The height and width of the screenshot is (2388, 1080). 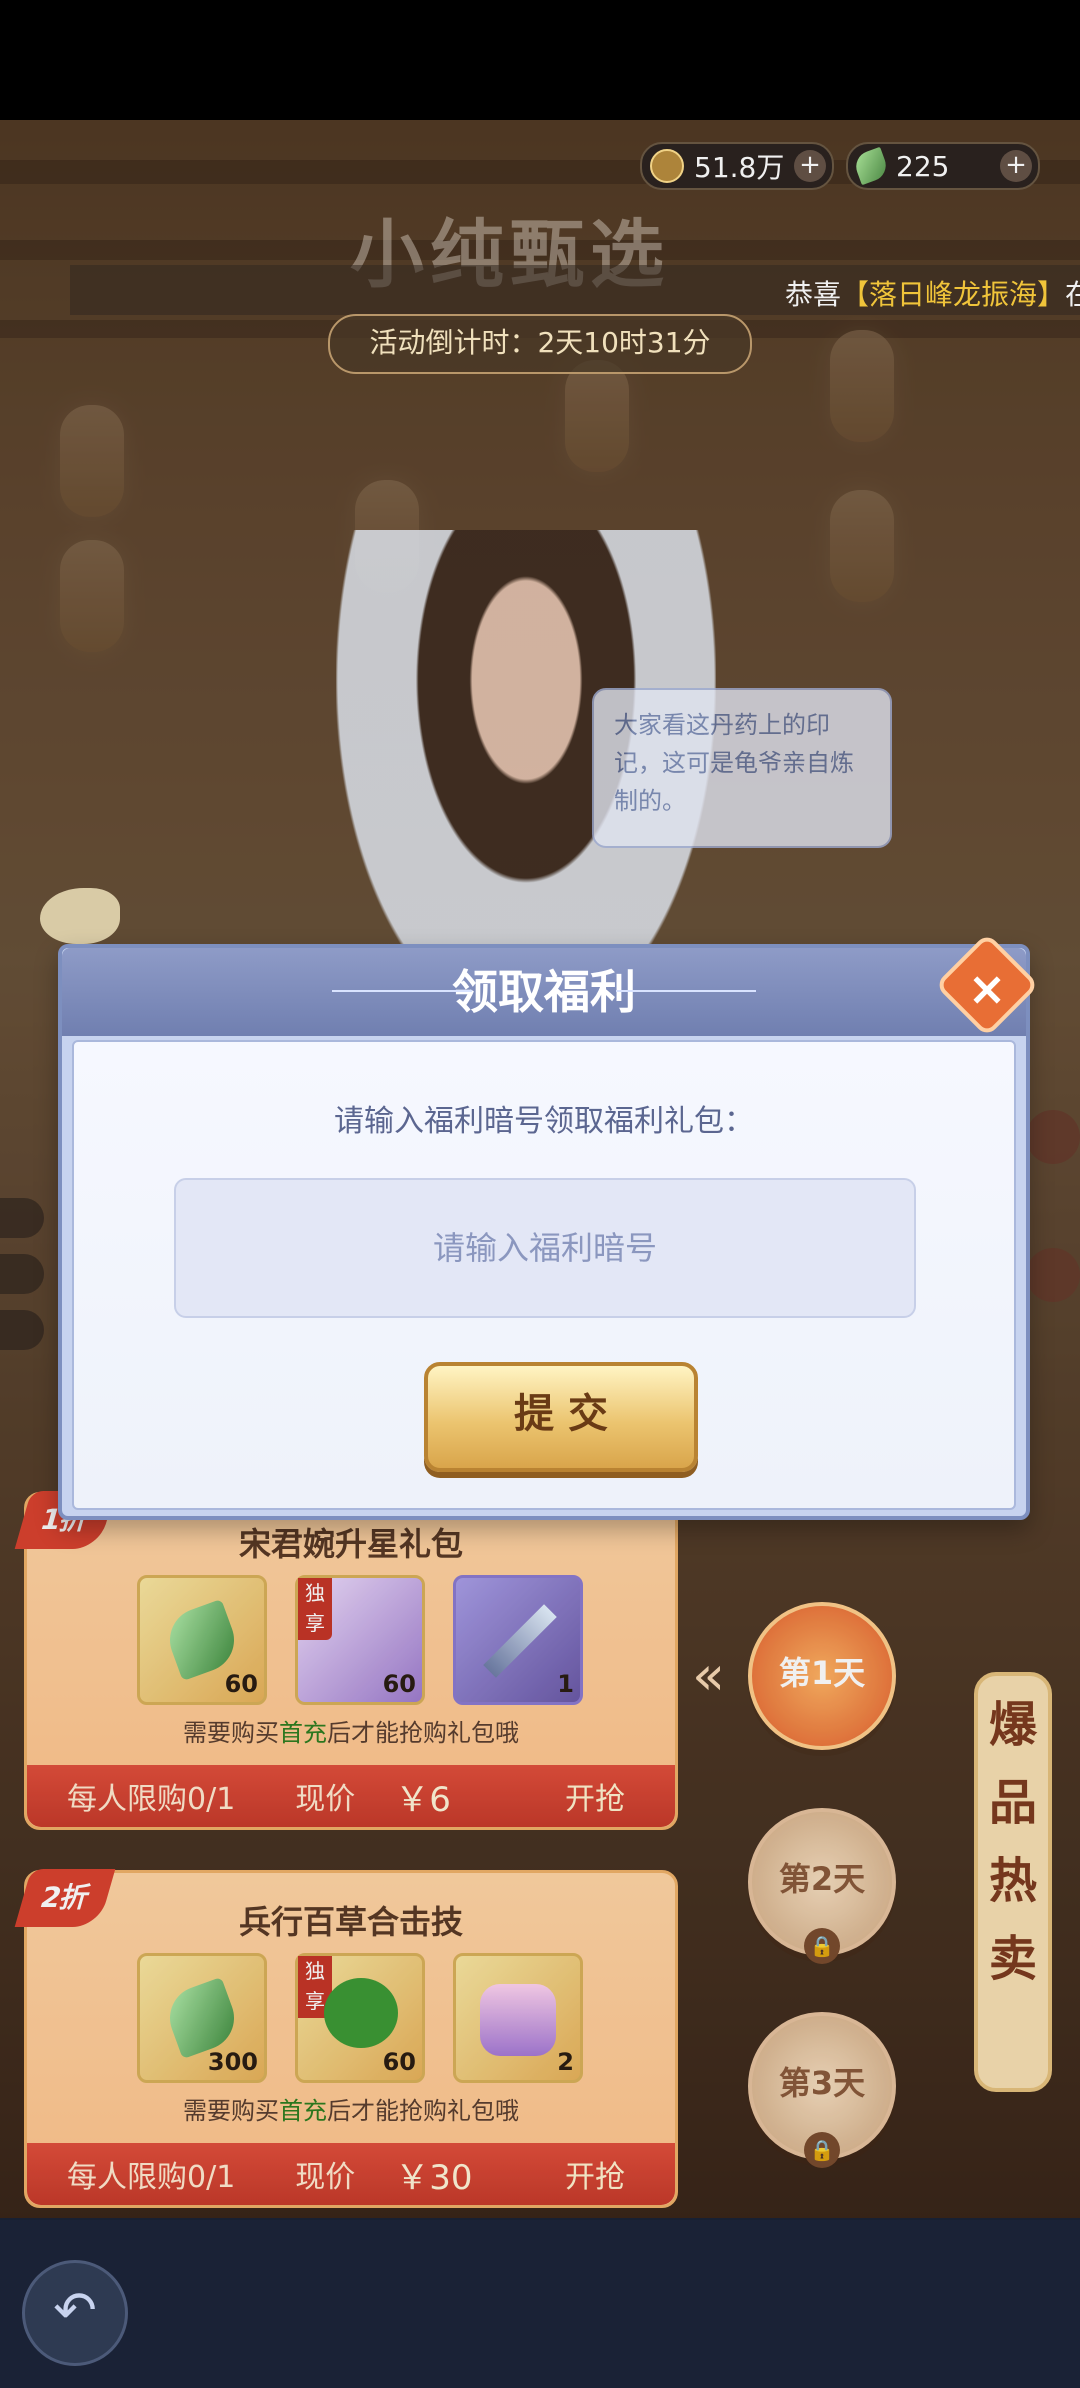 I want to click on bottom-bar, so click(x=540, y=2303).